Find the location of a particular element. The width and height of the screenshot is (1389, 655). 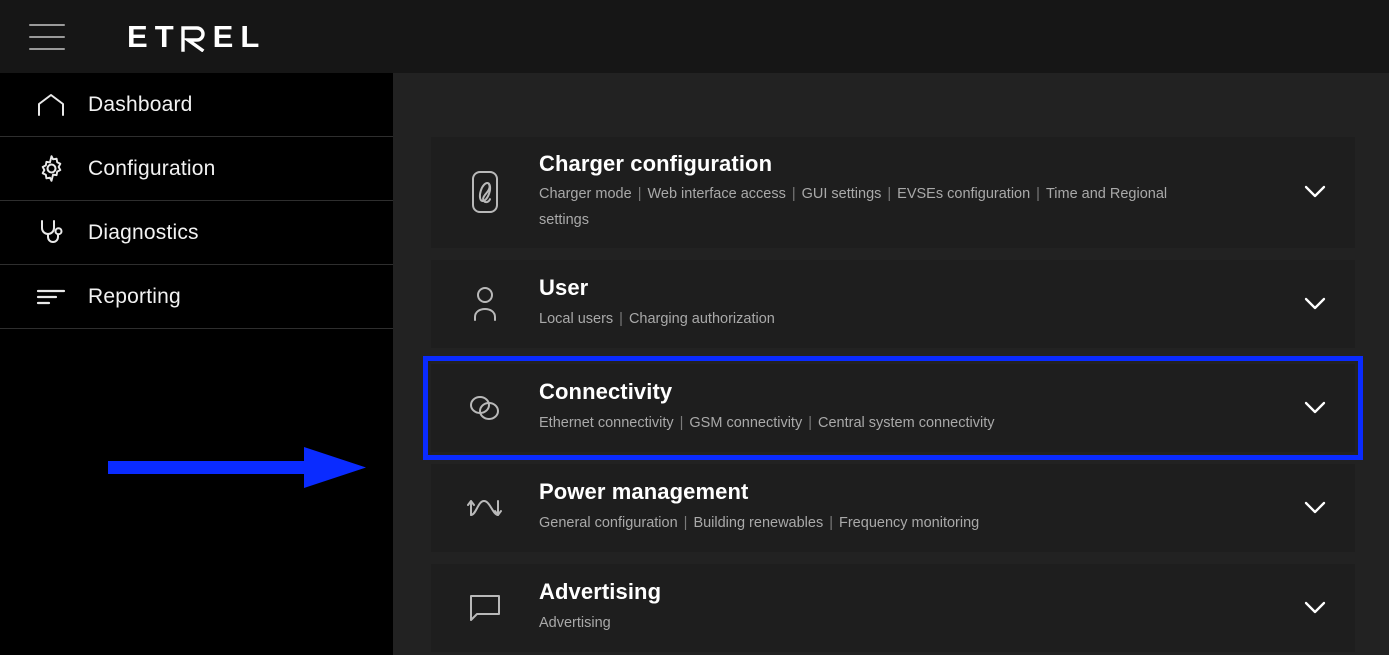

home-icon is located at coordinates (51, 105).